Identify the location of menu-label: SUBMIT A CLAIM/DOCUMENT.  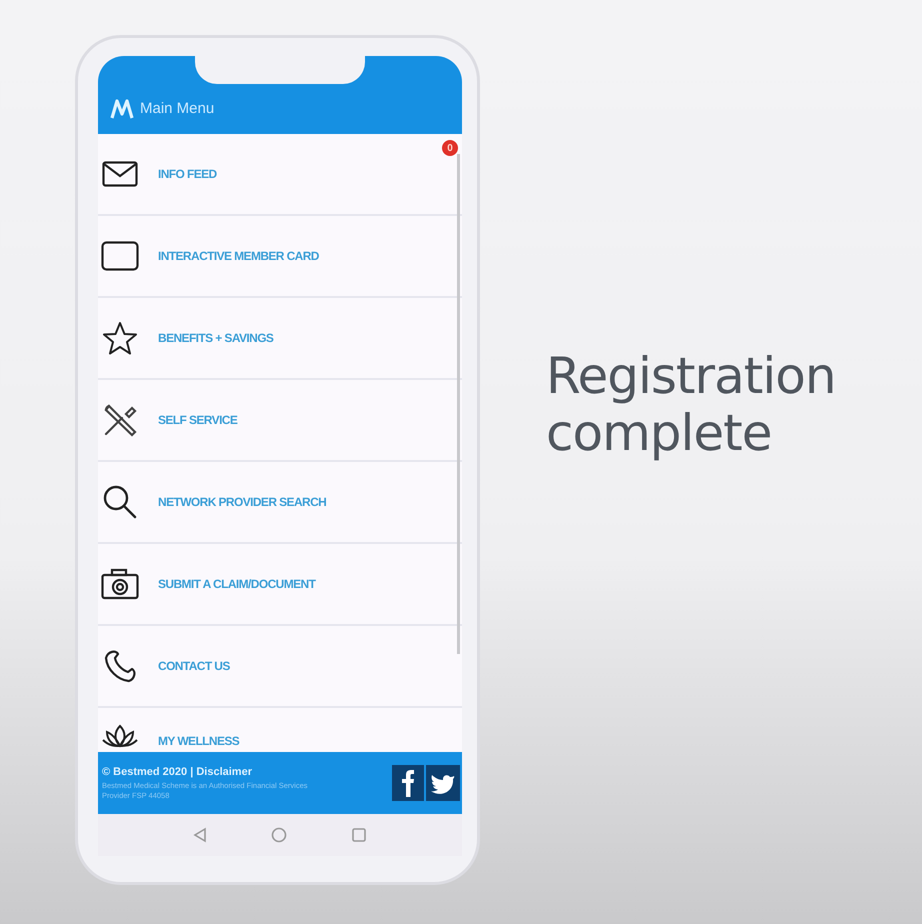
(237, 584).